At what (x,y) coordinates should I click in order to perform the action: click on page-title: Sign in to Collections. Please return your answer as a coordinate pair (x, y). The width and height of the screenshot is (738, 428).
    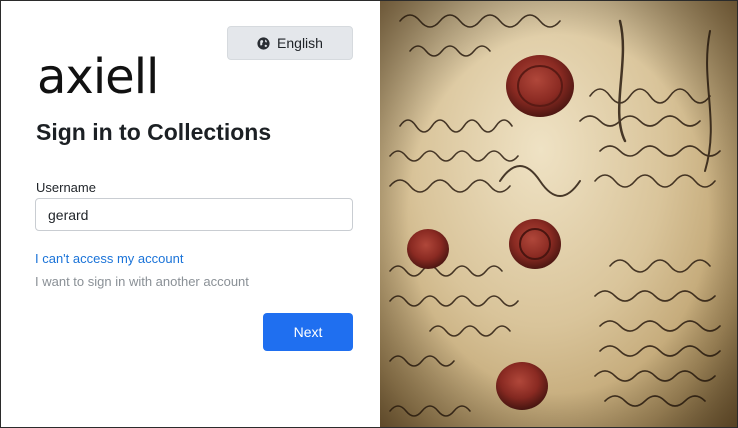
    Looking at the image, I should click on (154, 132).